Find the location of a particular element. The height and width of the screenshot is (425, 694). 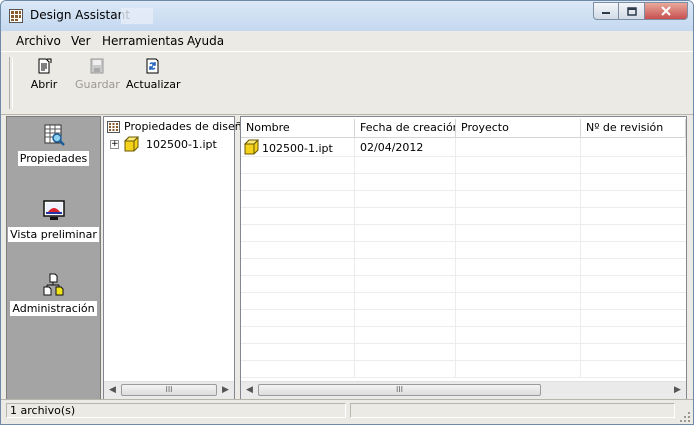

cell-proyecto is located at coordinates (518, 147).